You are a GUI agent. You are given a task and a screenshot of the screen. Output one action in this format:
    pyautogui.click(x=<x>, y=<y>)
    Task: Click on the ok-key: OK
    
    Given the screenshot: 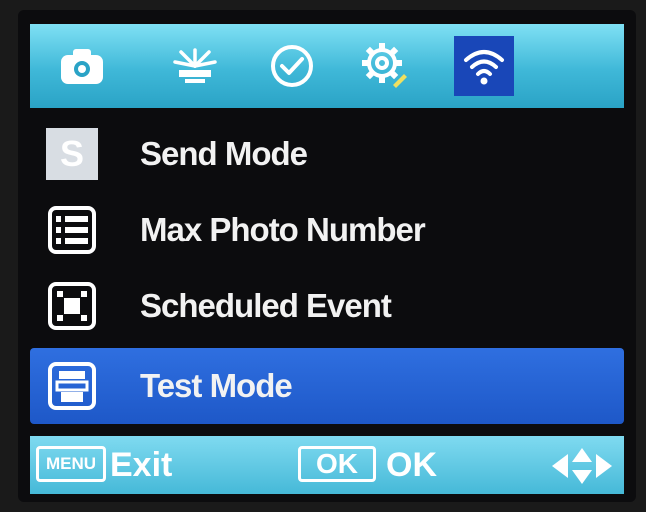 What is the action you would take?
    pyautogui.click(x=337, y=464)
    